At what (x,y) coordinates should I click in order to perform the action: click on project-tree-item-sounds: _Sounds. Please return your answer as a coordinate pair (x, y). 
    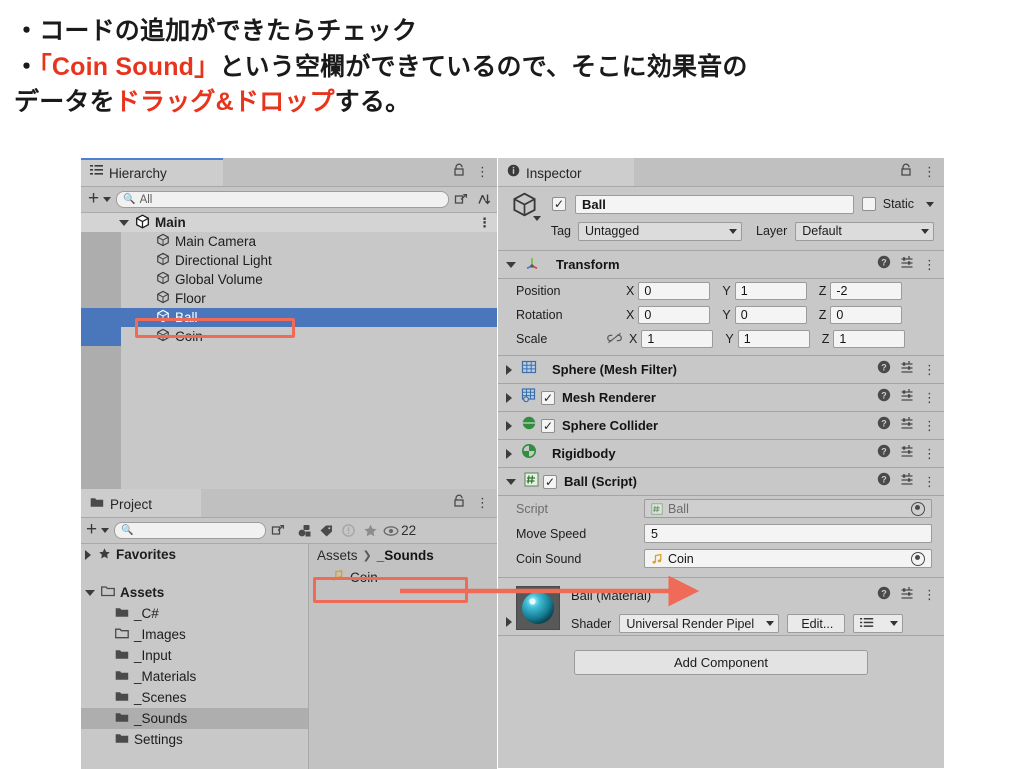
    Looking at the image, I should click on (194, 718).